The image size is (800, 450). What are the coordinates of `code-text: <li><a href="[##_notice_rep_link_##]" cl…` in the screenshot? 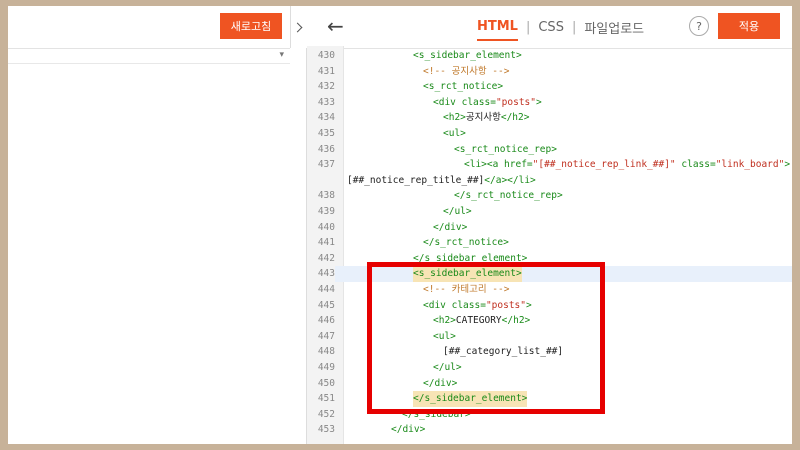 It's located at (627, 165).